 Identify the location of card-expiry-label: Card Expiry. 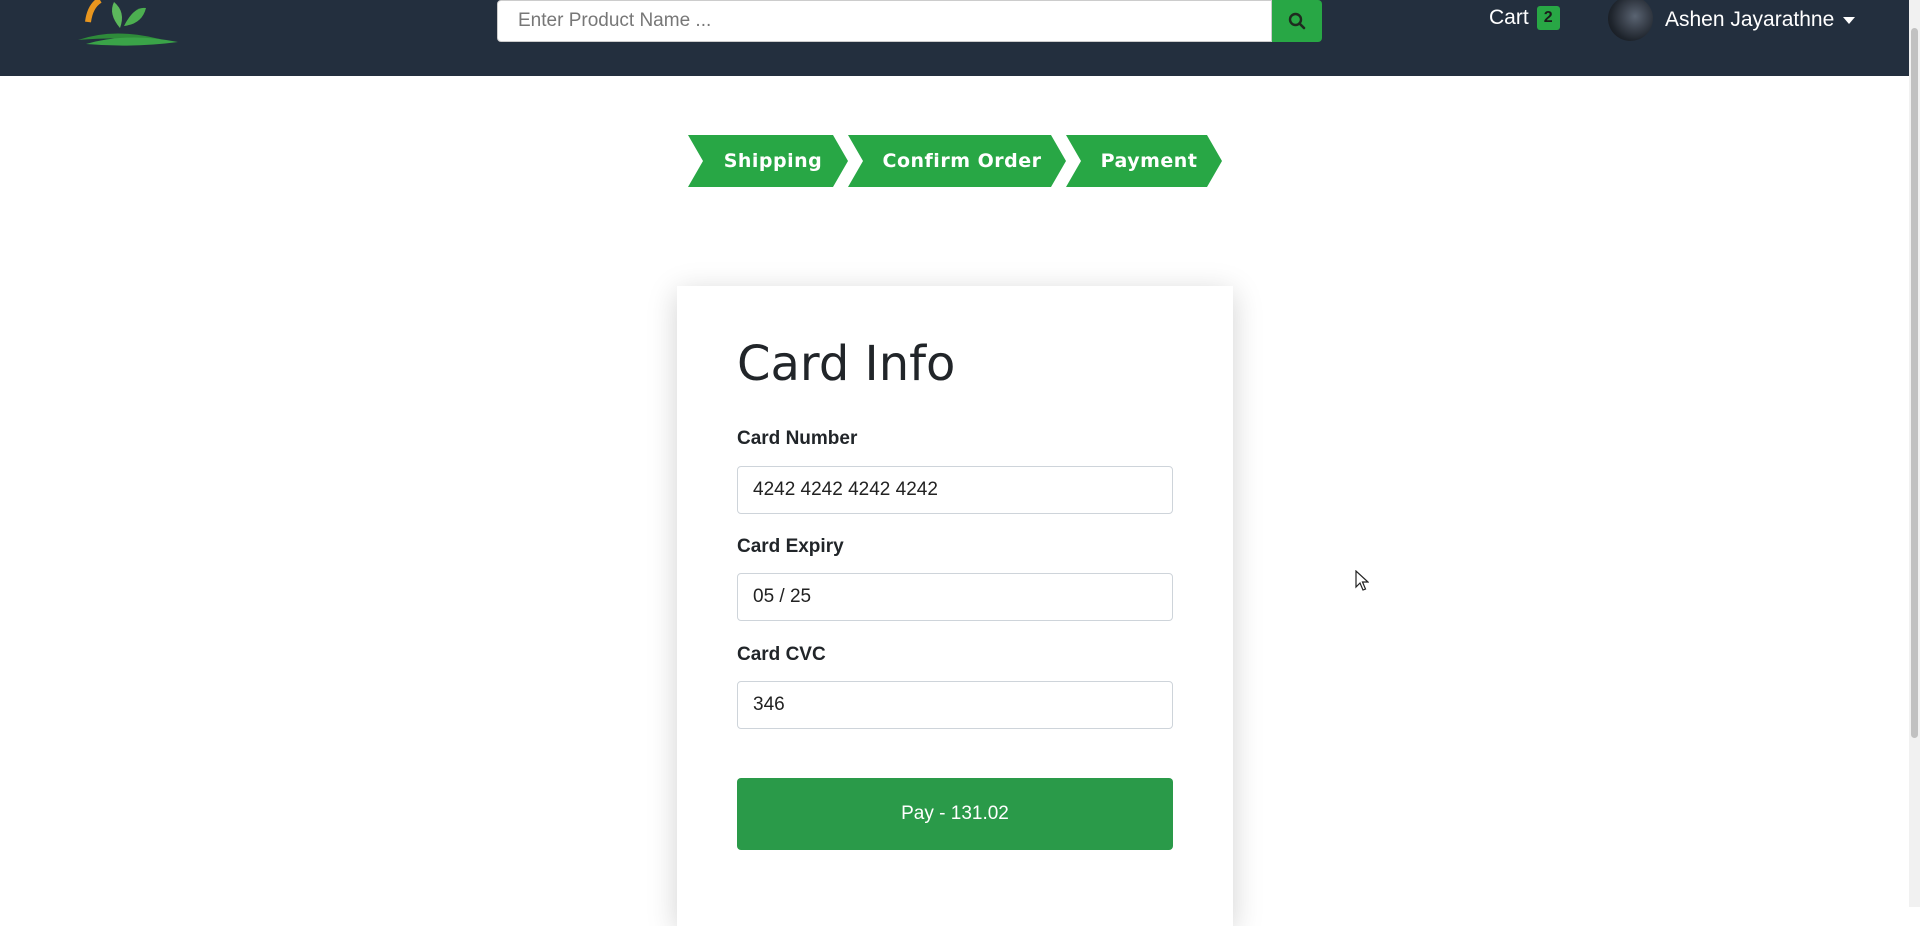
(790, 546).